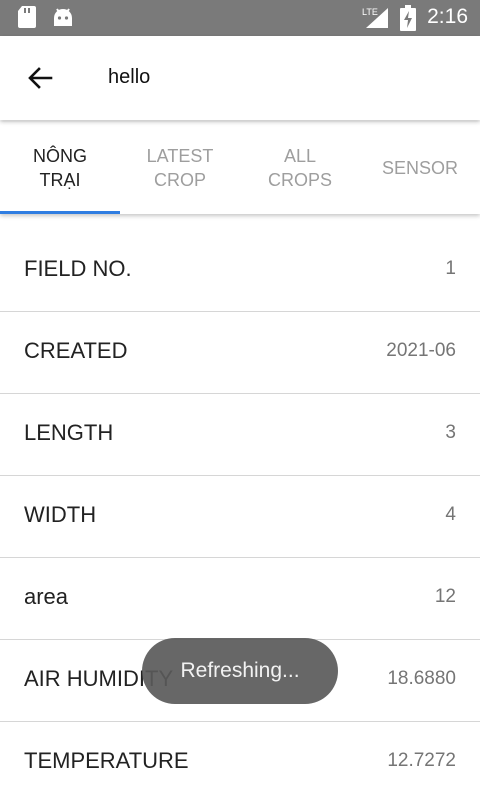 This screenshot has width=480, height=804. Describe the element at coordinates (63, 19) in the screenshot. I see `android-icon` at that location.